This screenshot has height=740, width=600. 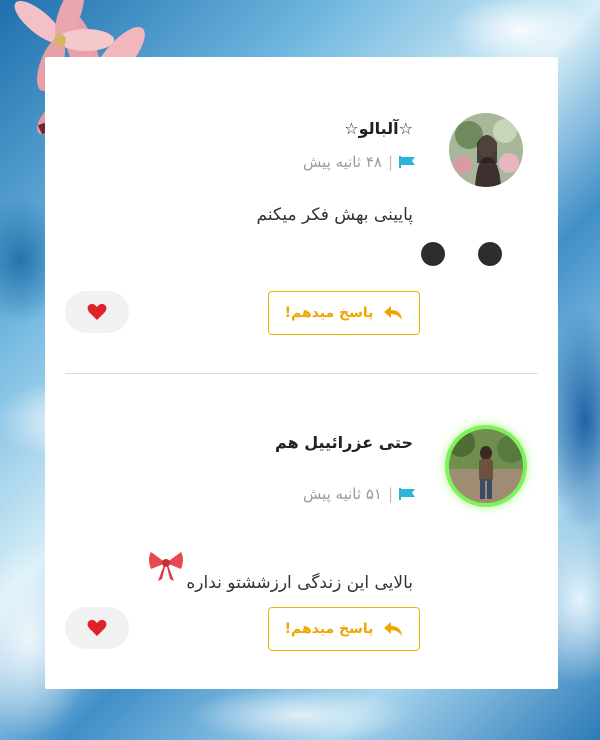 I want to click on comment-text: بالایی این زندگی ارزششتو نداره, so click(x=299, y=583).